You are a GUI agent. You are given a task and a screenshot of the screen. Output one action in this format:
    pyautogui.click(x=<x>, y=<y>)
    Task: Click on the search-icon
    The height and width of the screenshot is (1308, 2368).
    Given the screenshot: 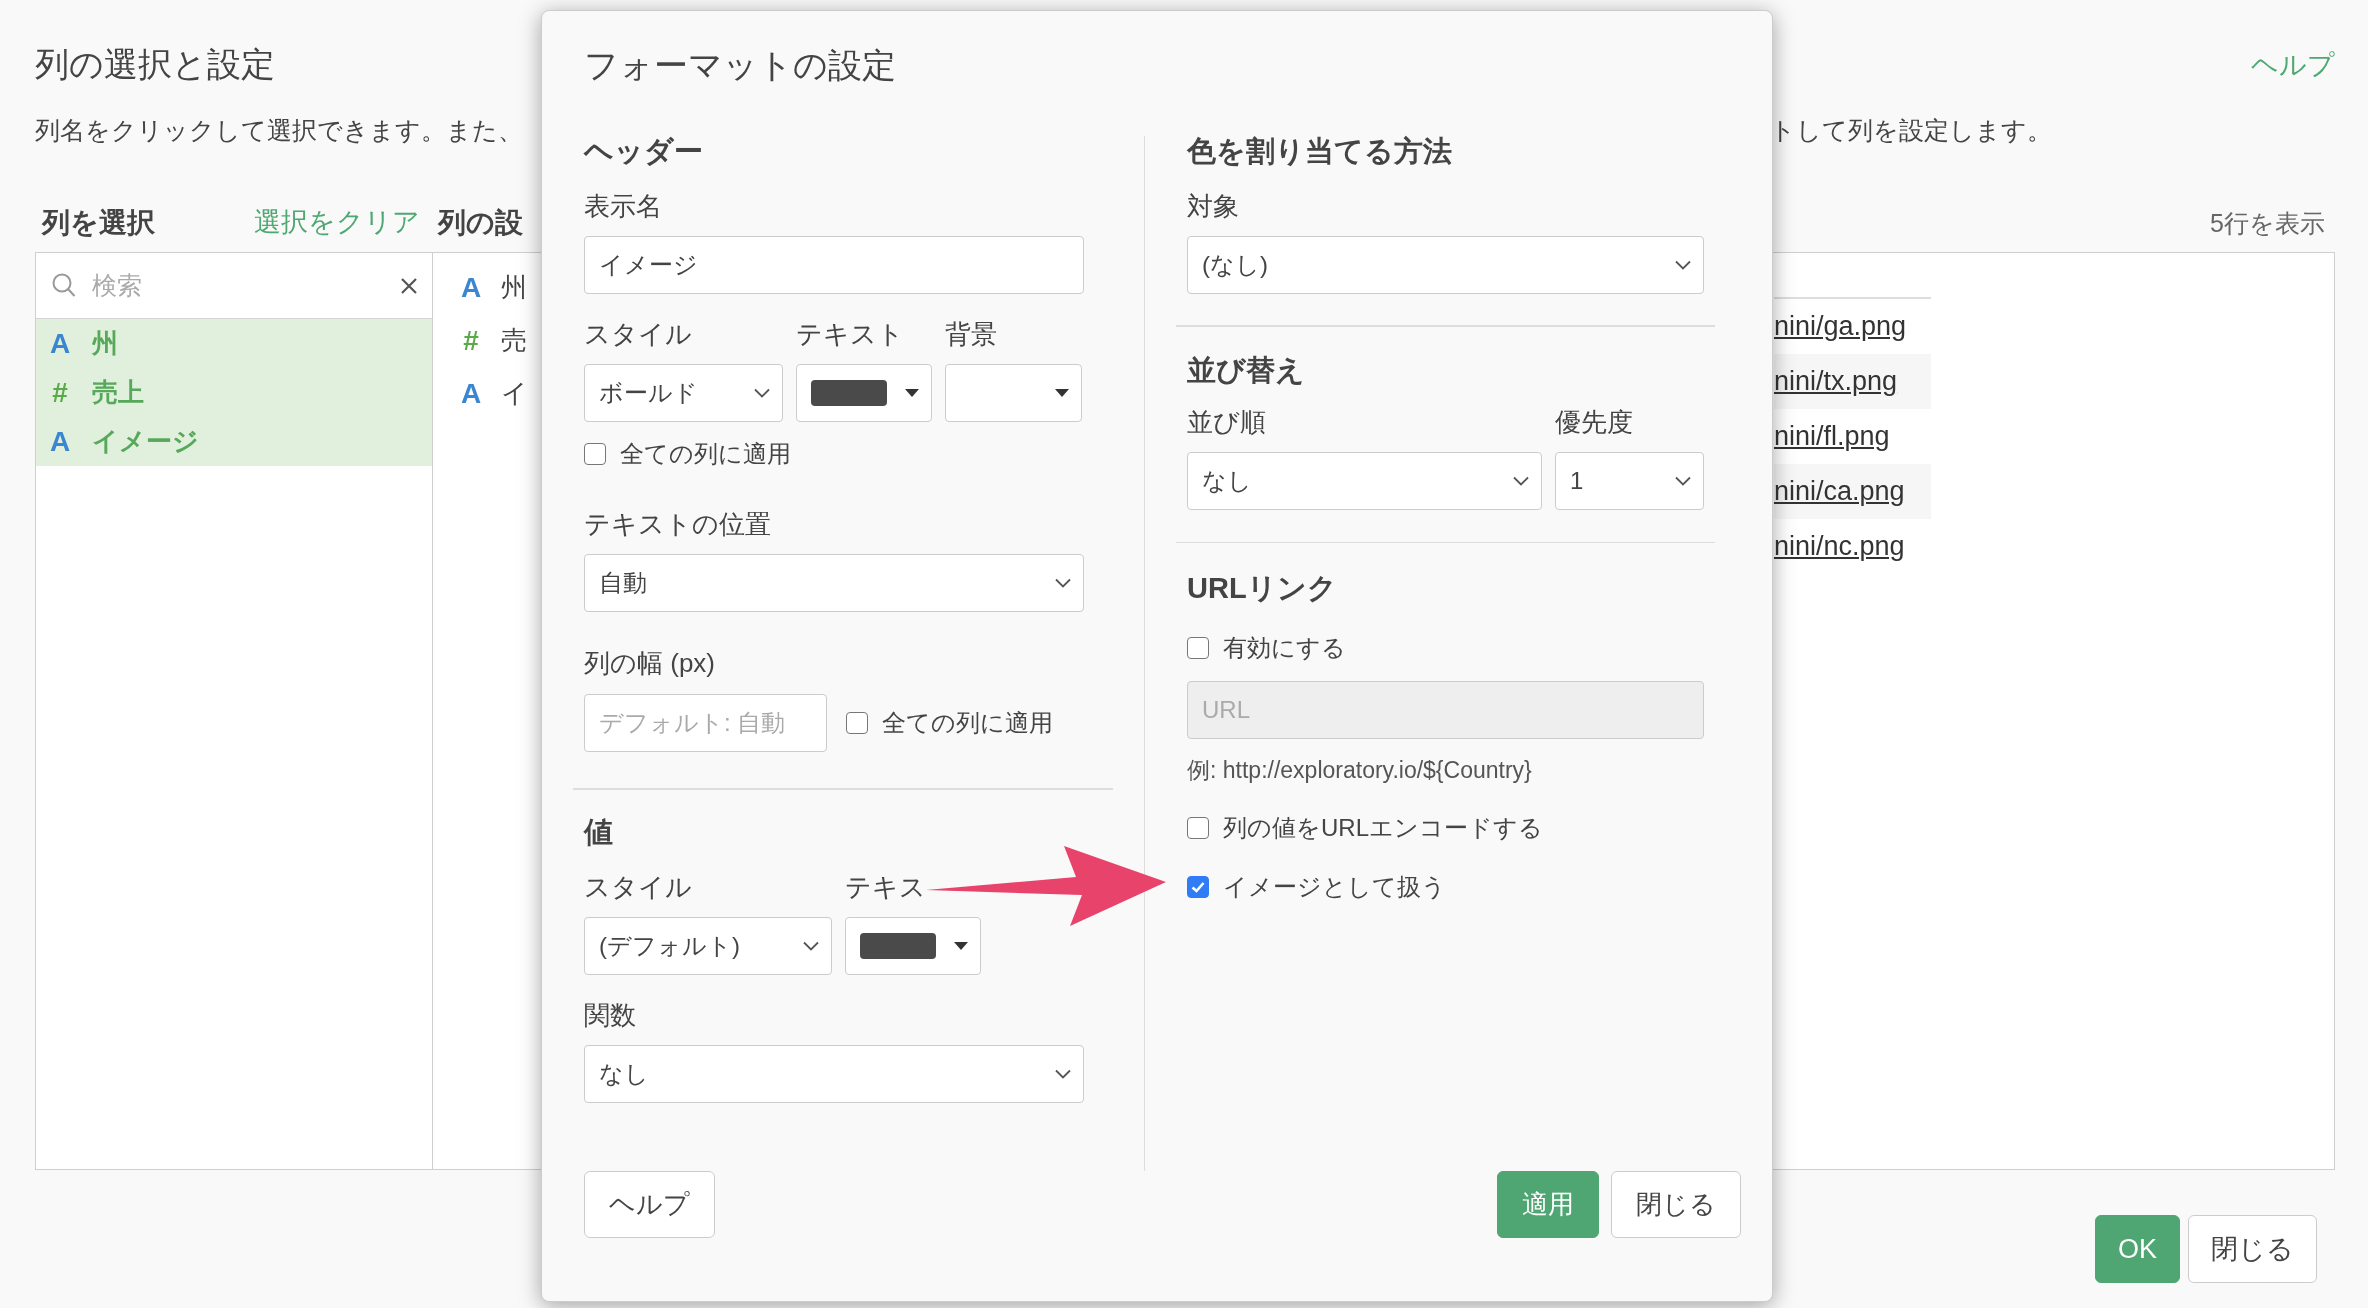 What is the action you would take?
    pyautogui.click(x=64, y=285)
    